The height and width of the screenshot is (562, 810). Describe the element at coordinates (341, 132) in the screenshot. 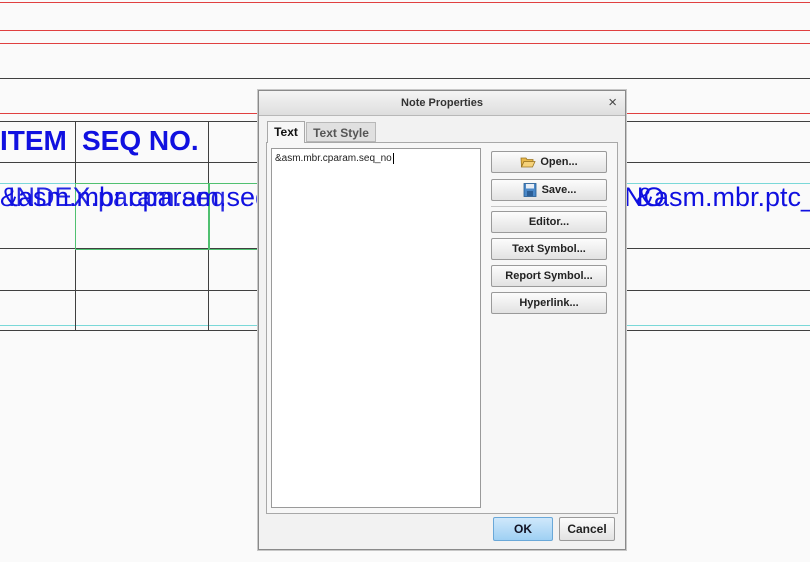

I see `tab-text-style: Text Style` at that location.